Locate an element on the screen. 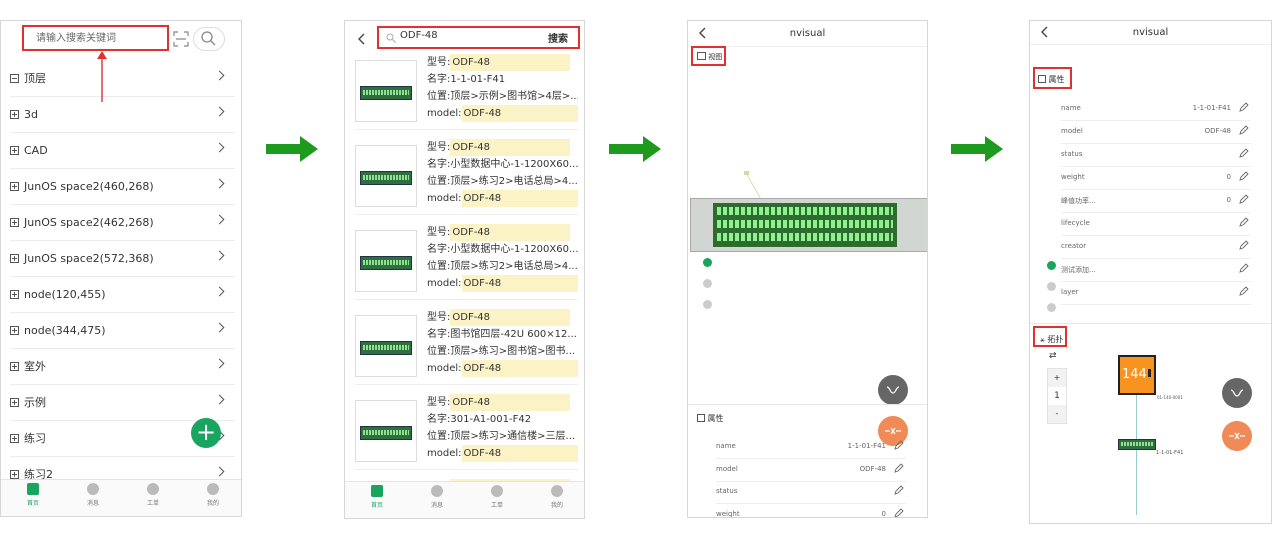  result-line: model: ODF-48 is located at coordinates (502, 368).